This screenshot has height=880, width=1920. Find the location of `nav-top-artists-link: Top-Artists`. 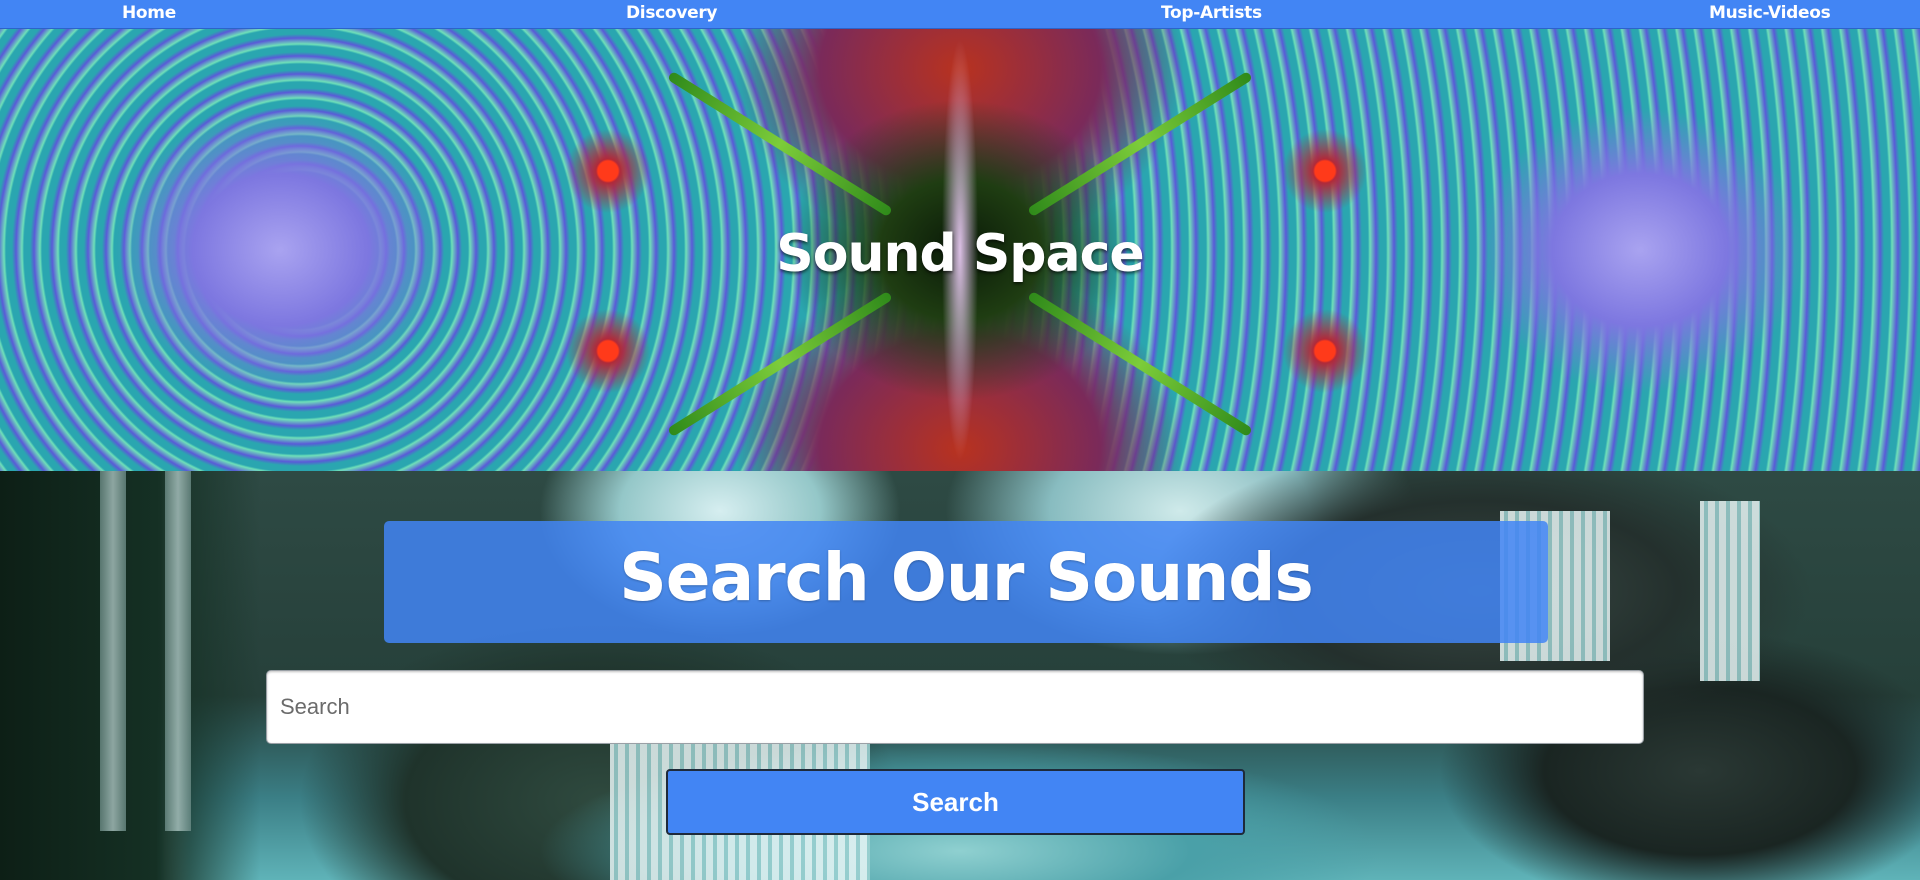

nav-top-artists-link: Top-Artists is located at coordinates (1211, 13).